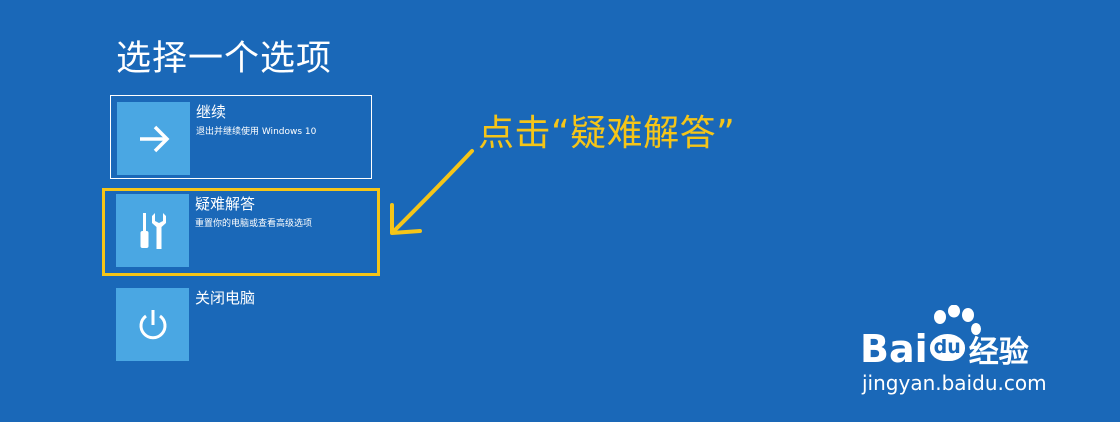 The height and width of the screenshot is (422, 1120). What do you see at coordinates (211, 112) in the screenshot?
I see `continue-title: 继续` at bounding box center [211, 112].